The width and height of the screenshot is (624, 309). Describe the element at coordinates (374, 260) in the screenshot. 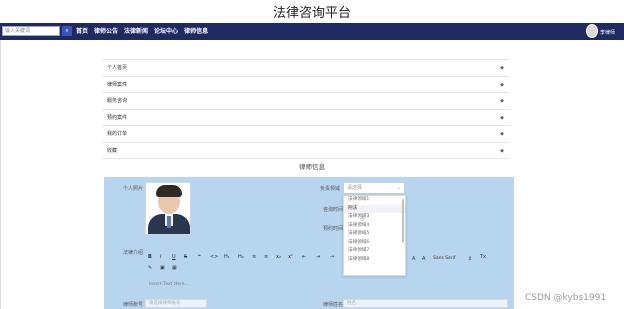

I see `dropdown-option: 法律领域8` at that location.